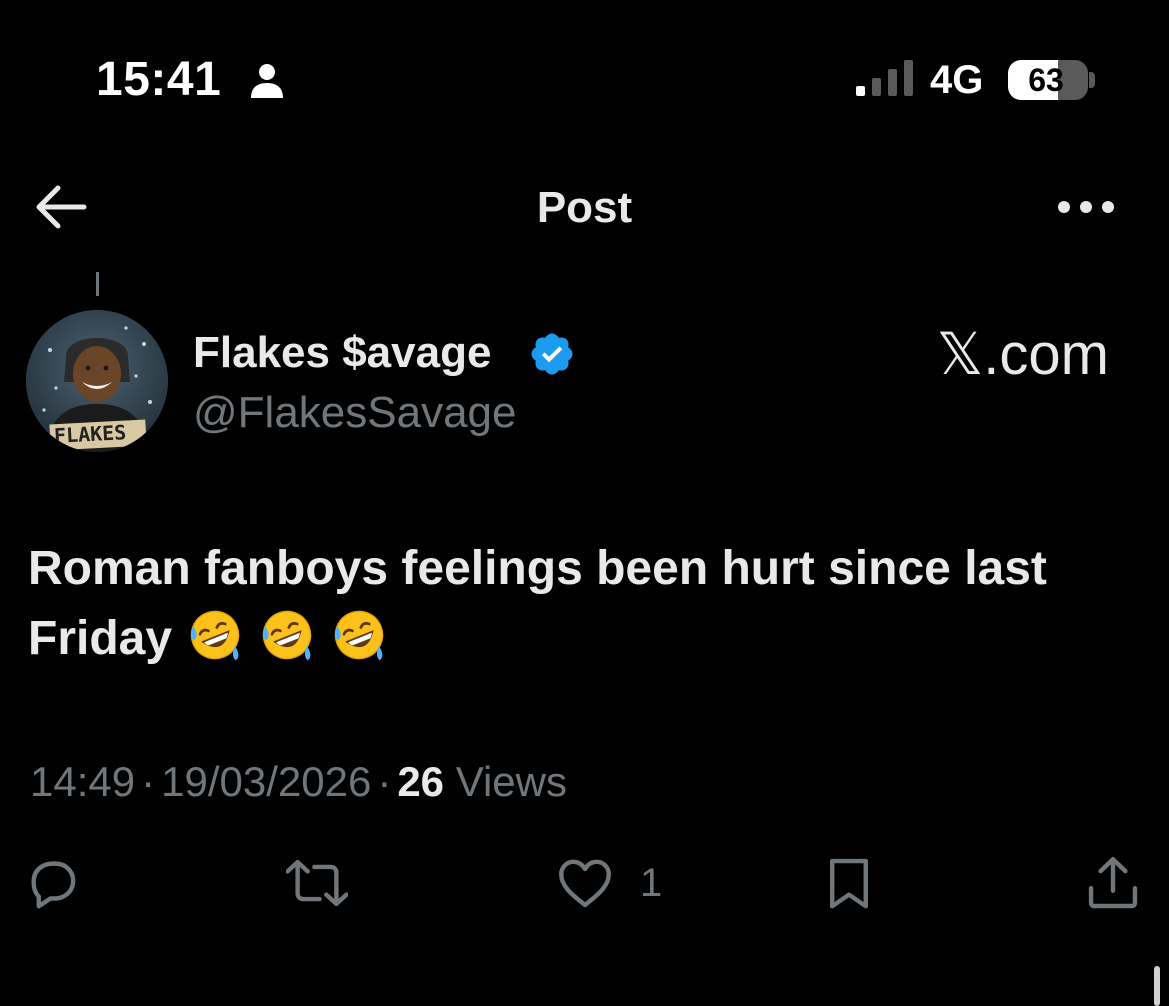 This screenshot has height=1006, width=1169. What do you see at coordinates (1022, 354) in the screenshot?
I see `site-watermark: 𝕏.com` at bounding box center [1022, 354].